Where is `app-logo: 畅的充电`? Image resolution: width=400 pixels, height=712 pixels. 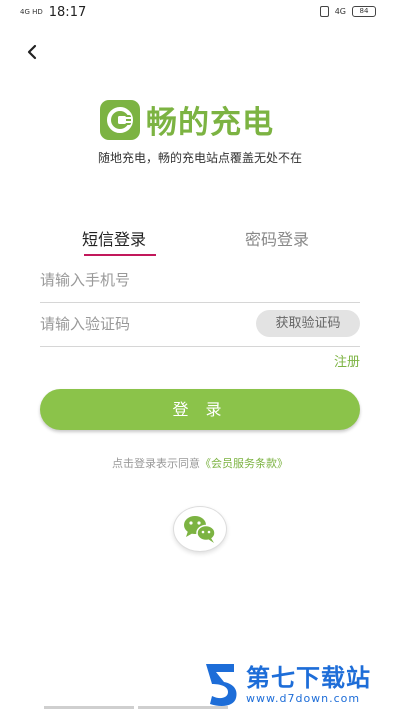 app-logo: 畅的充电 is located at coordinates (187, 119).